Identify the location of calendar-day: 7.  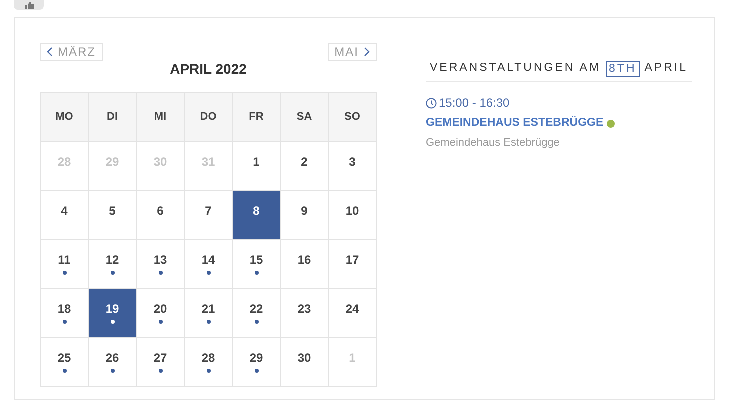
(209, 215).